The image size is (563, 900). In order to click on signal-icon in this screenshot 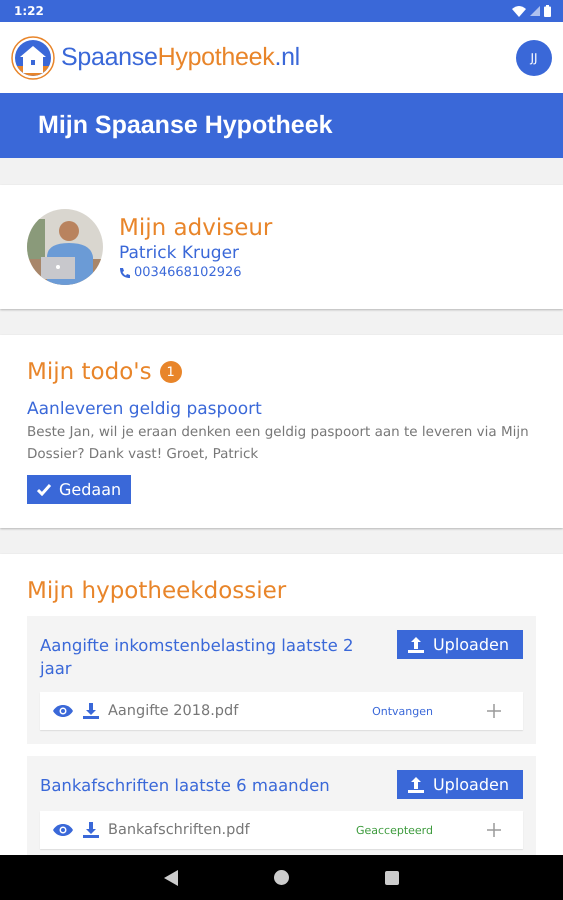, I will do `click(535, 11)`.